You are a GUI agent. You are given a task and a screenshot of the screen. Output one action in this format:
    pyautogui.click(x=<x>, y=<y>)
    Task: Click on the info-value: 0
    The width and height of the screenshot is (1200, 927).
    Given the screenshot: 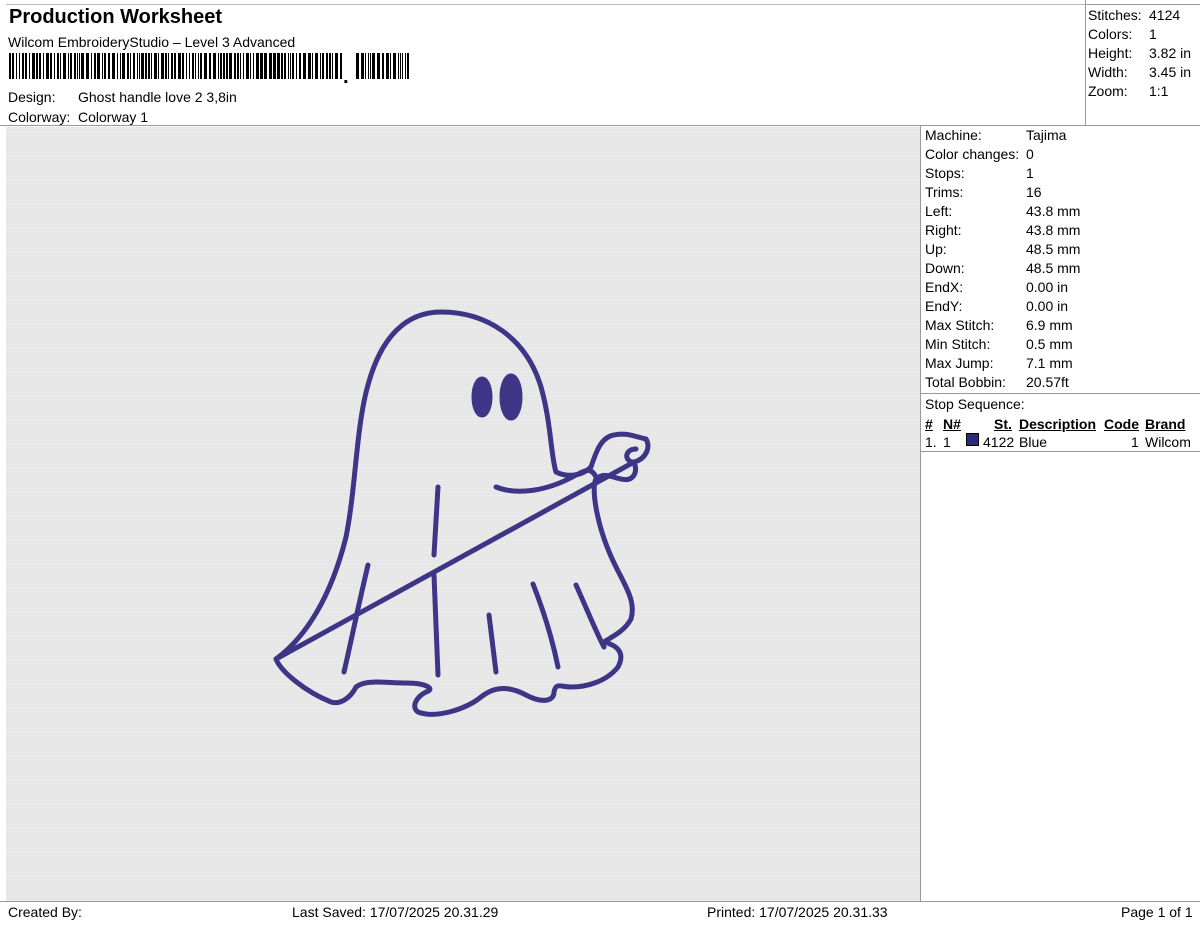 What is the action you would take?
    pyautogui.click(x=1030, y=154)
    